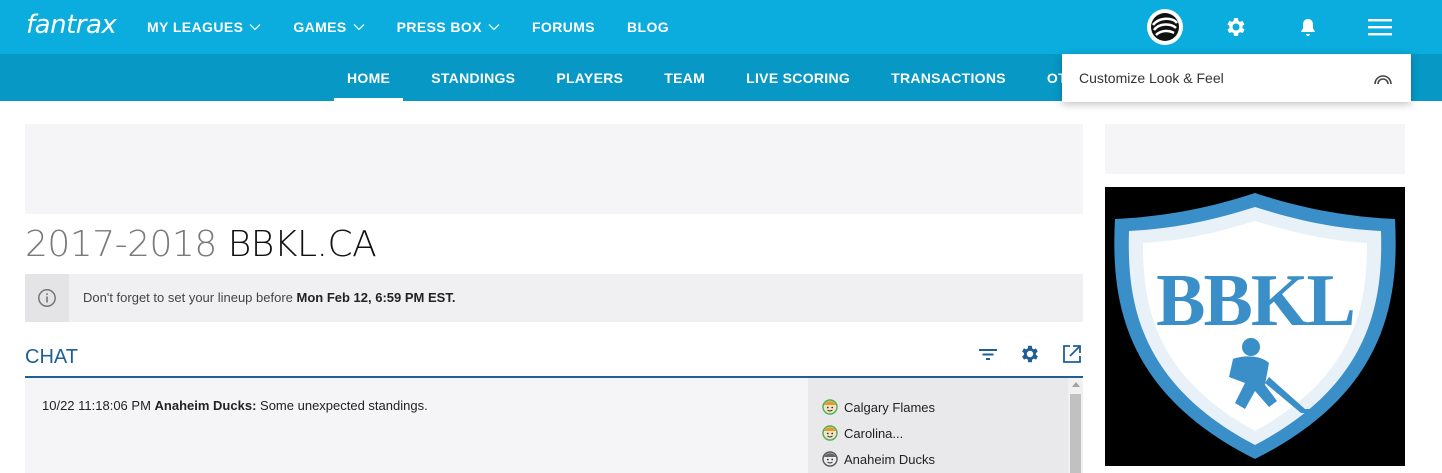  What do you see at coordinates (439, 27) in the screenshot?
I see `nav-label: PRESS BOX` at bounding box center [439, 27].